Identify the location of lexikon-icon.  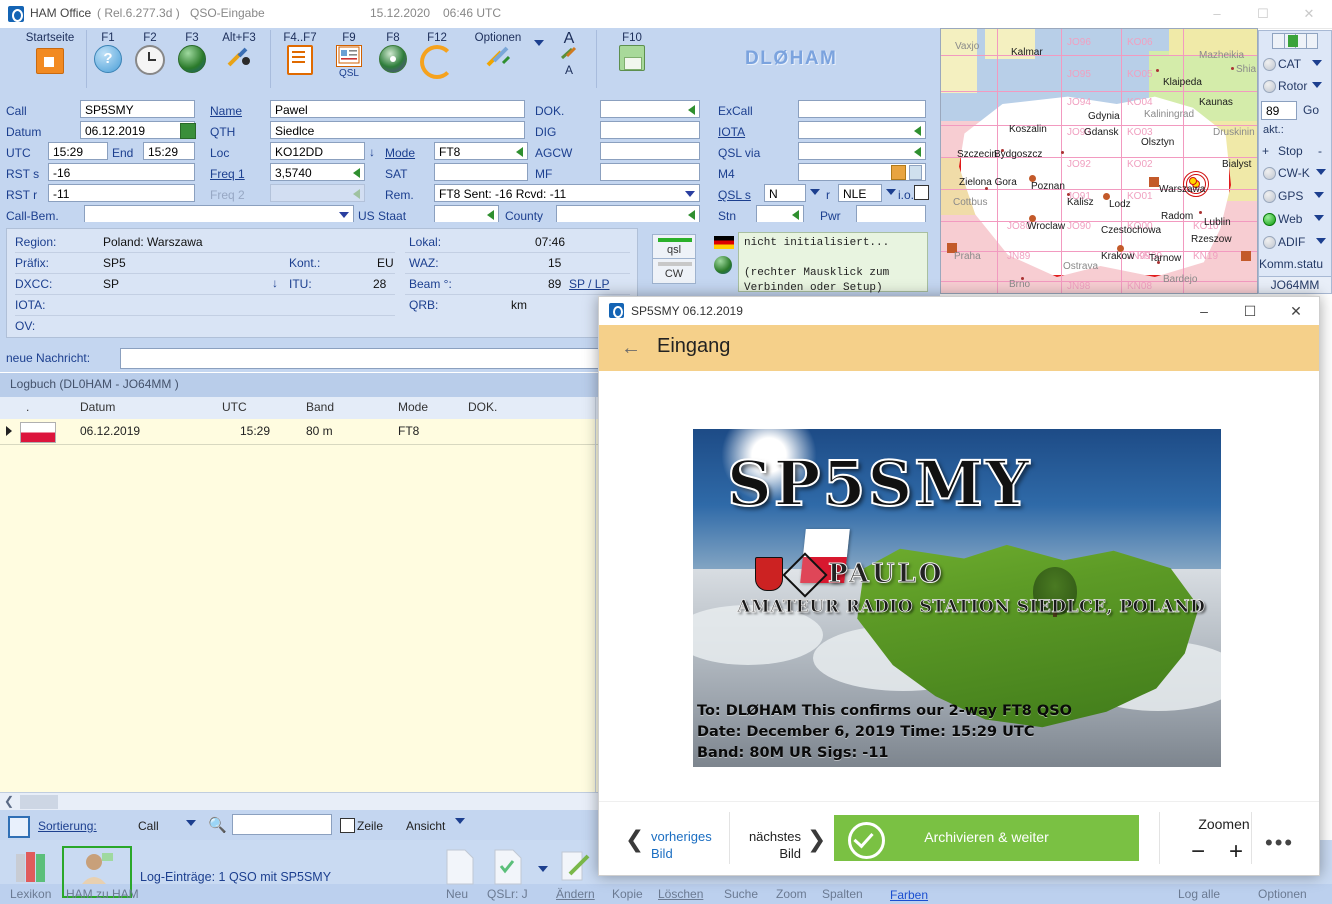
(32, 868).